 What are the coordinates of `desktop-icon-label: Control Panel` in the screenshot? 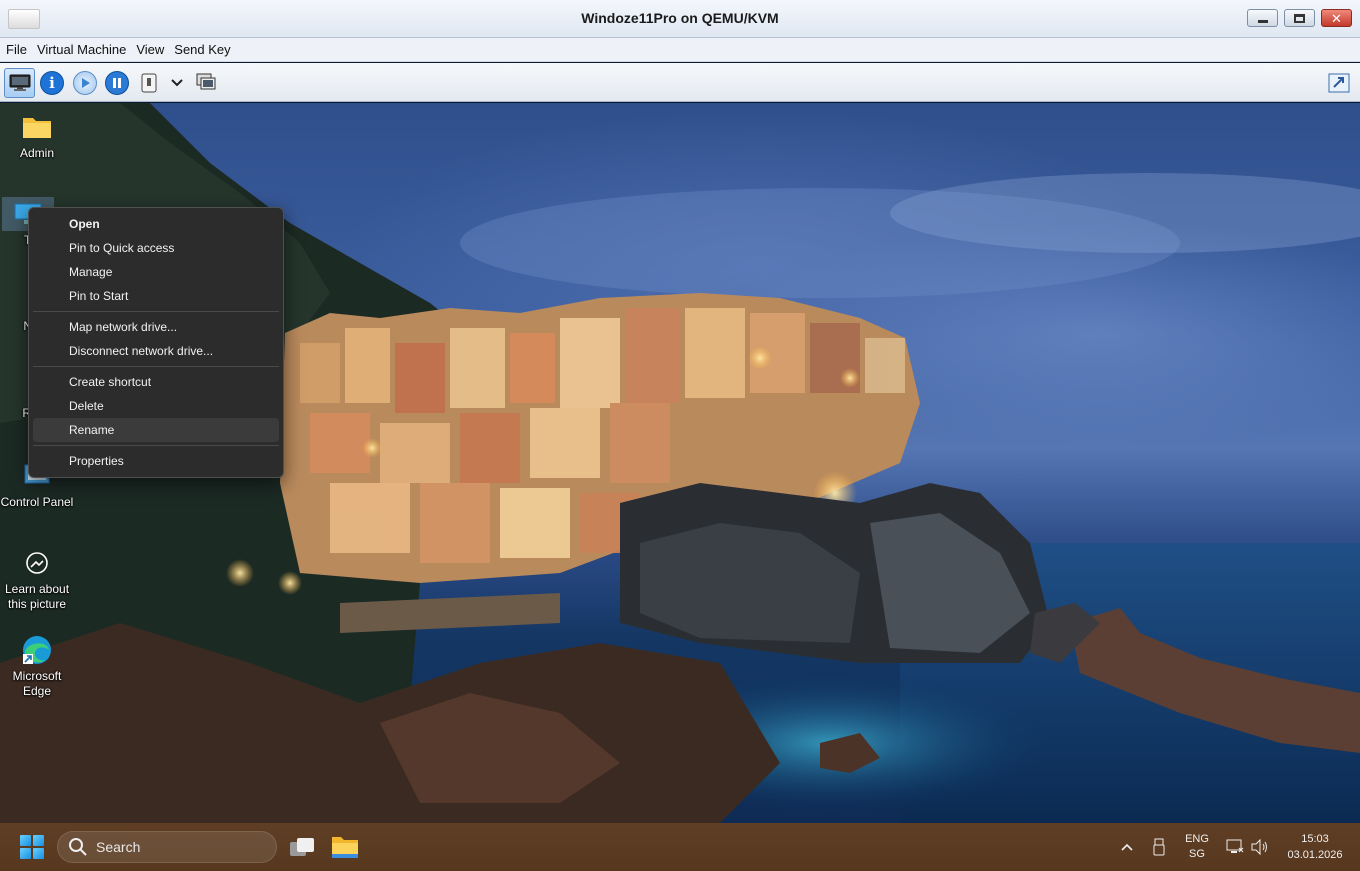 It's located at (37, 502).